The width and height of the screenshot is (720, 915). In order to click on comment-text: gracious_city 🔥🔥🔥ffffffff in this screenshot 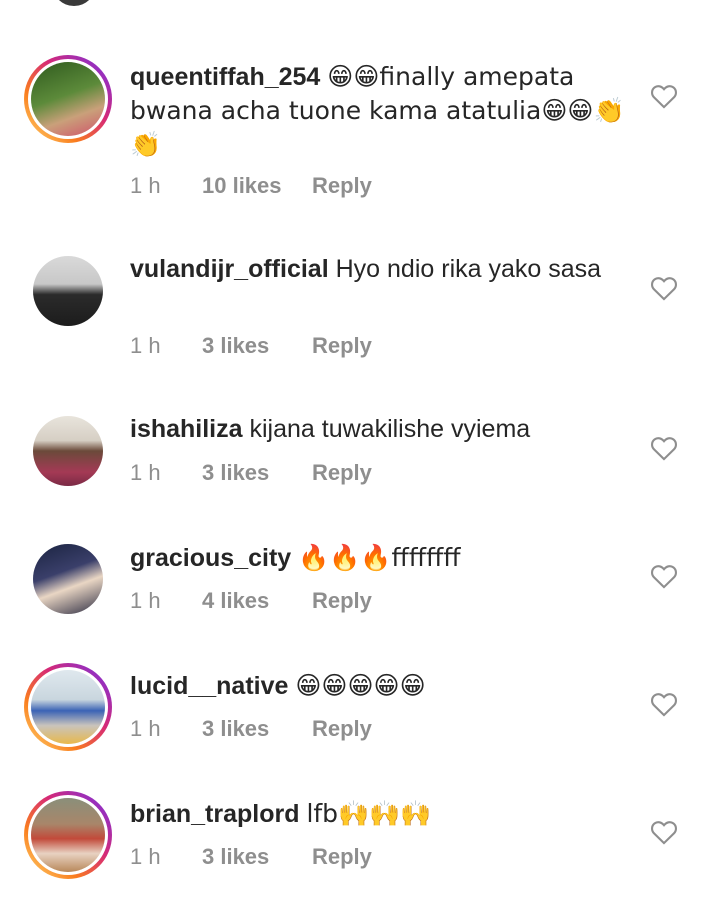, I will do `click(385, 558)`.